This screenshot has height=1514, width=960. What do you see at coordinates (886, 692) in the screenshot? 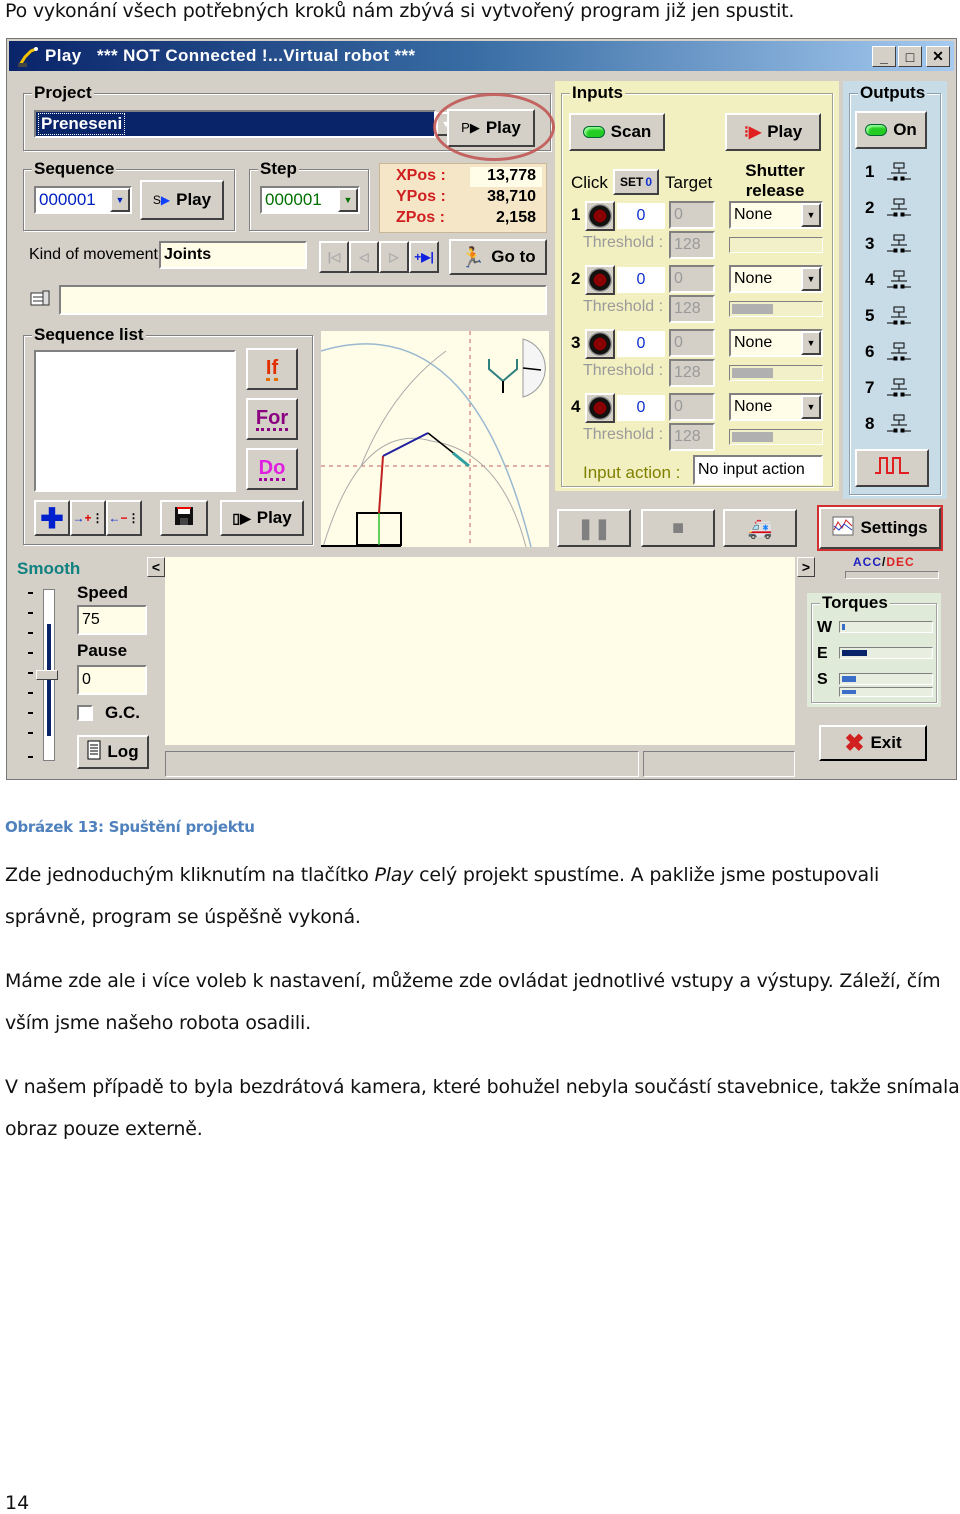
I see `torque-bar` at bounding box center [886, 692].